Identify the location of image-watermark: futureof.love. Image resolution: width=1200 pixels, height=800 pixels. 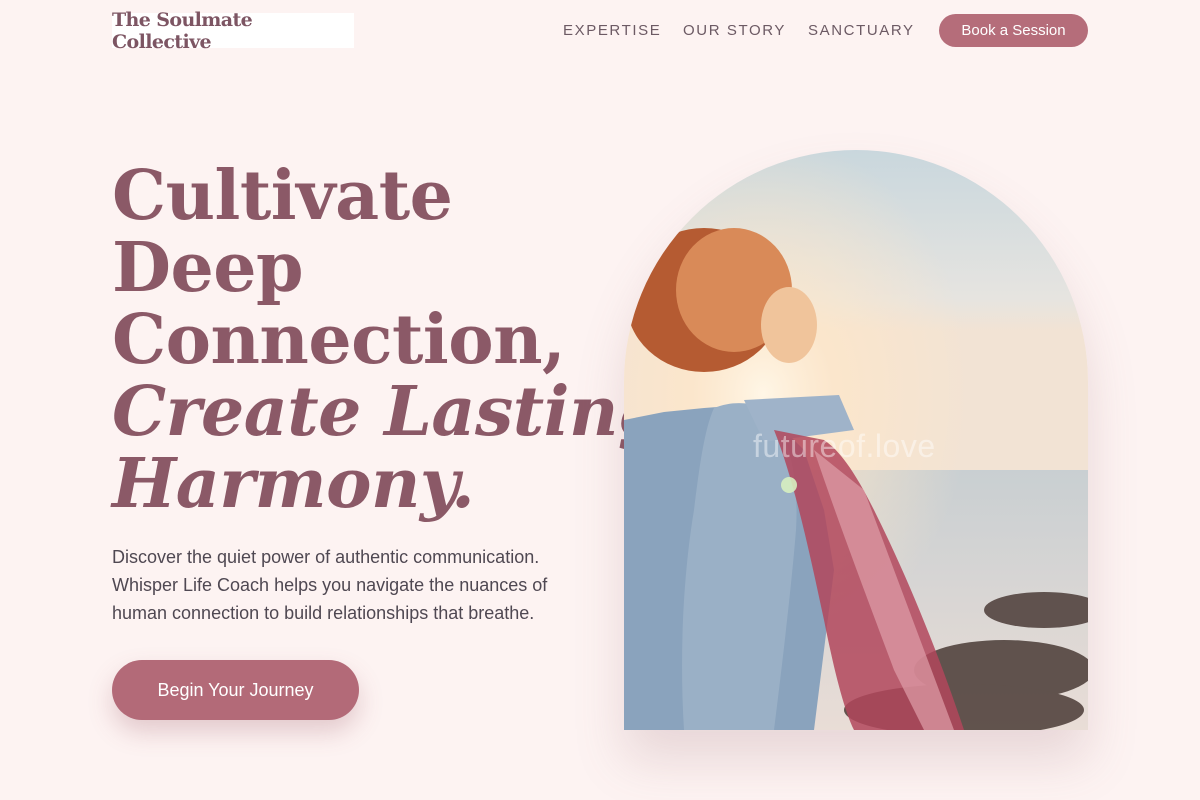
(844, 446).